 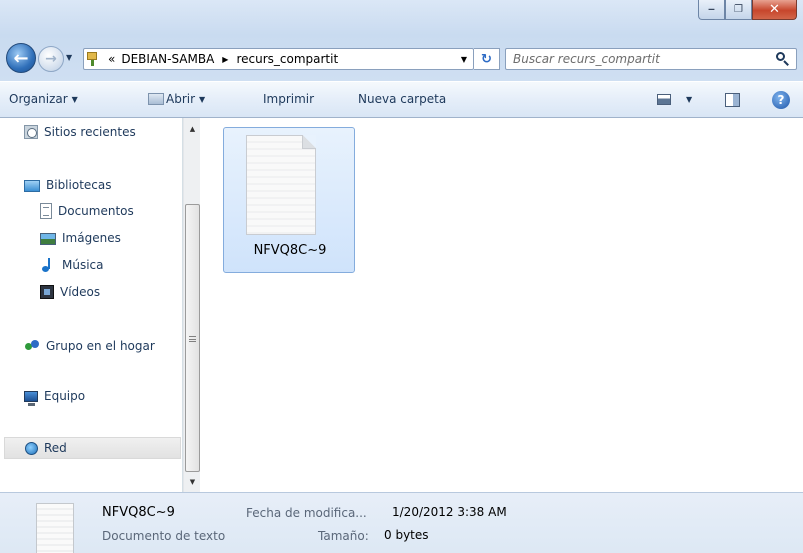 What do you see at coordinates (100, 346) in the screenshot?
I see `nav-item-label: Grupo en el hogar` at bounding box center [100, 346].